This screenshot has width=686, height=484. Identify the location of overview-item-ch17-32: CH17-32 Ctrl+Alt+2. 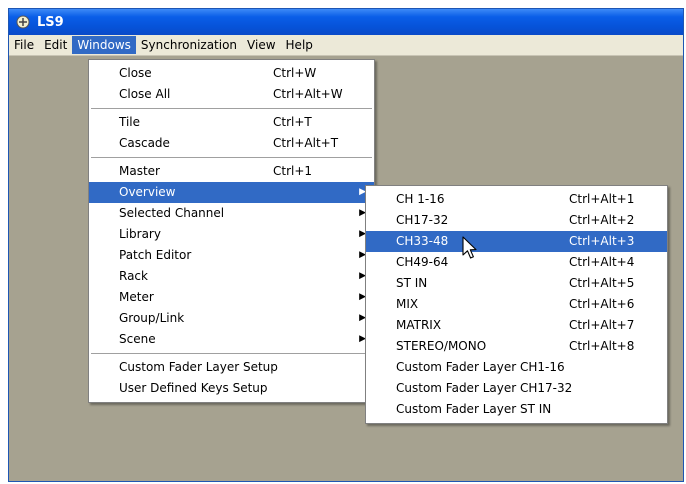
(516, 220).